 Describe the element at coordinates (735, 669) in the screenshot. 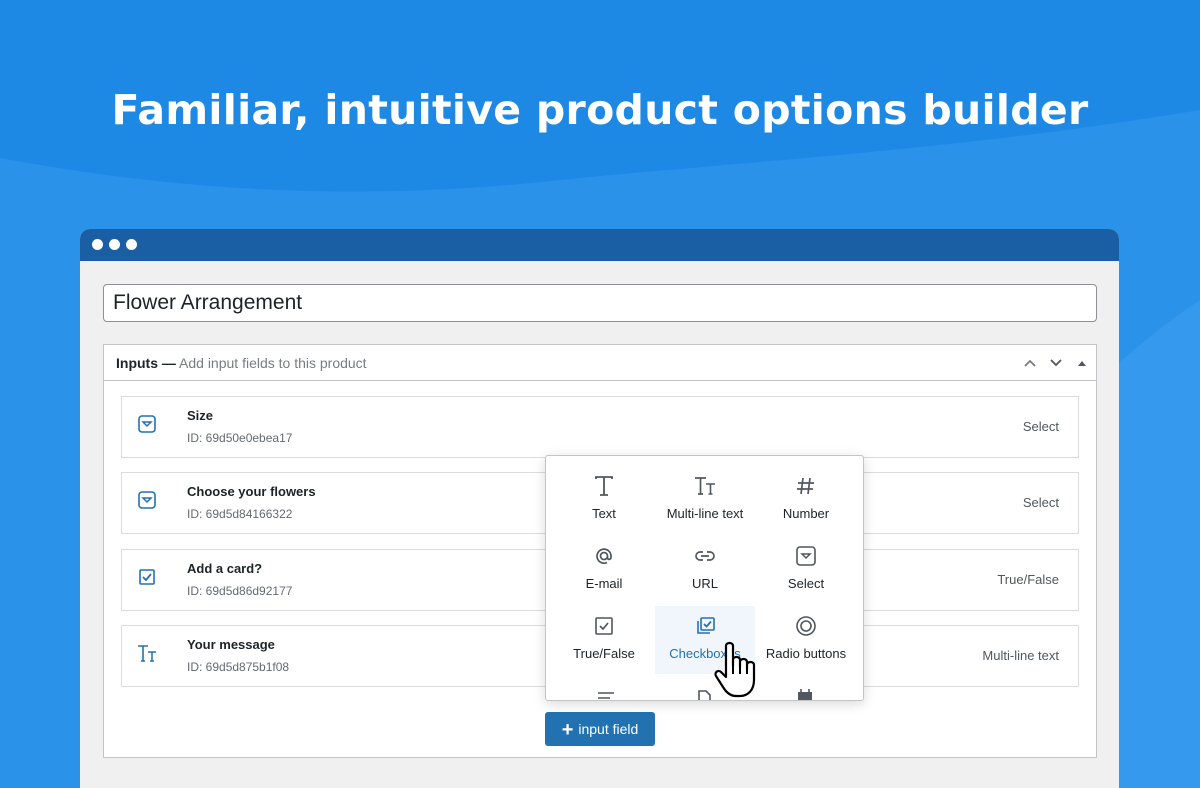

I see `hand-pointer-icon` at that location.